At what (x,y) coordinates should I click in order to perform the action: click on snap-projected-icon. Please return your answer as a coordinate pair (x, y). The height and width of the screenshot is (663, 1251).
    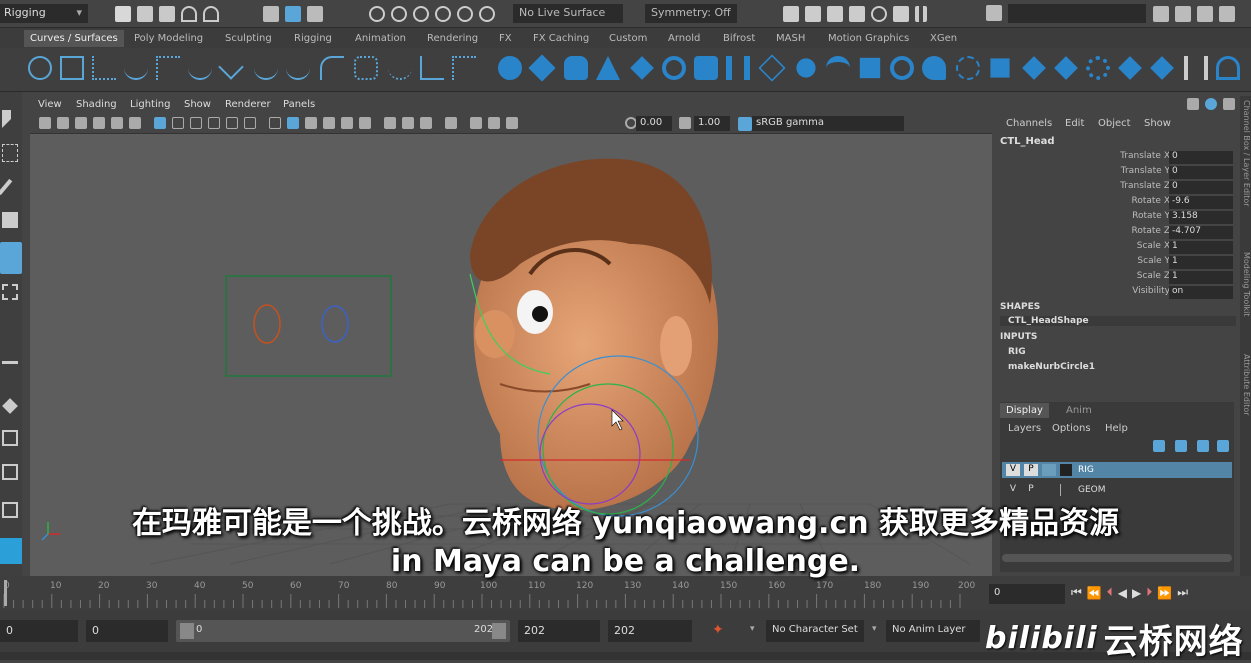
    Looking at the image, I should click on (443, 14).